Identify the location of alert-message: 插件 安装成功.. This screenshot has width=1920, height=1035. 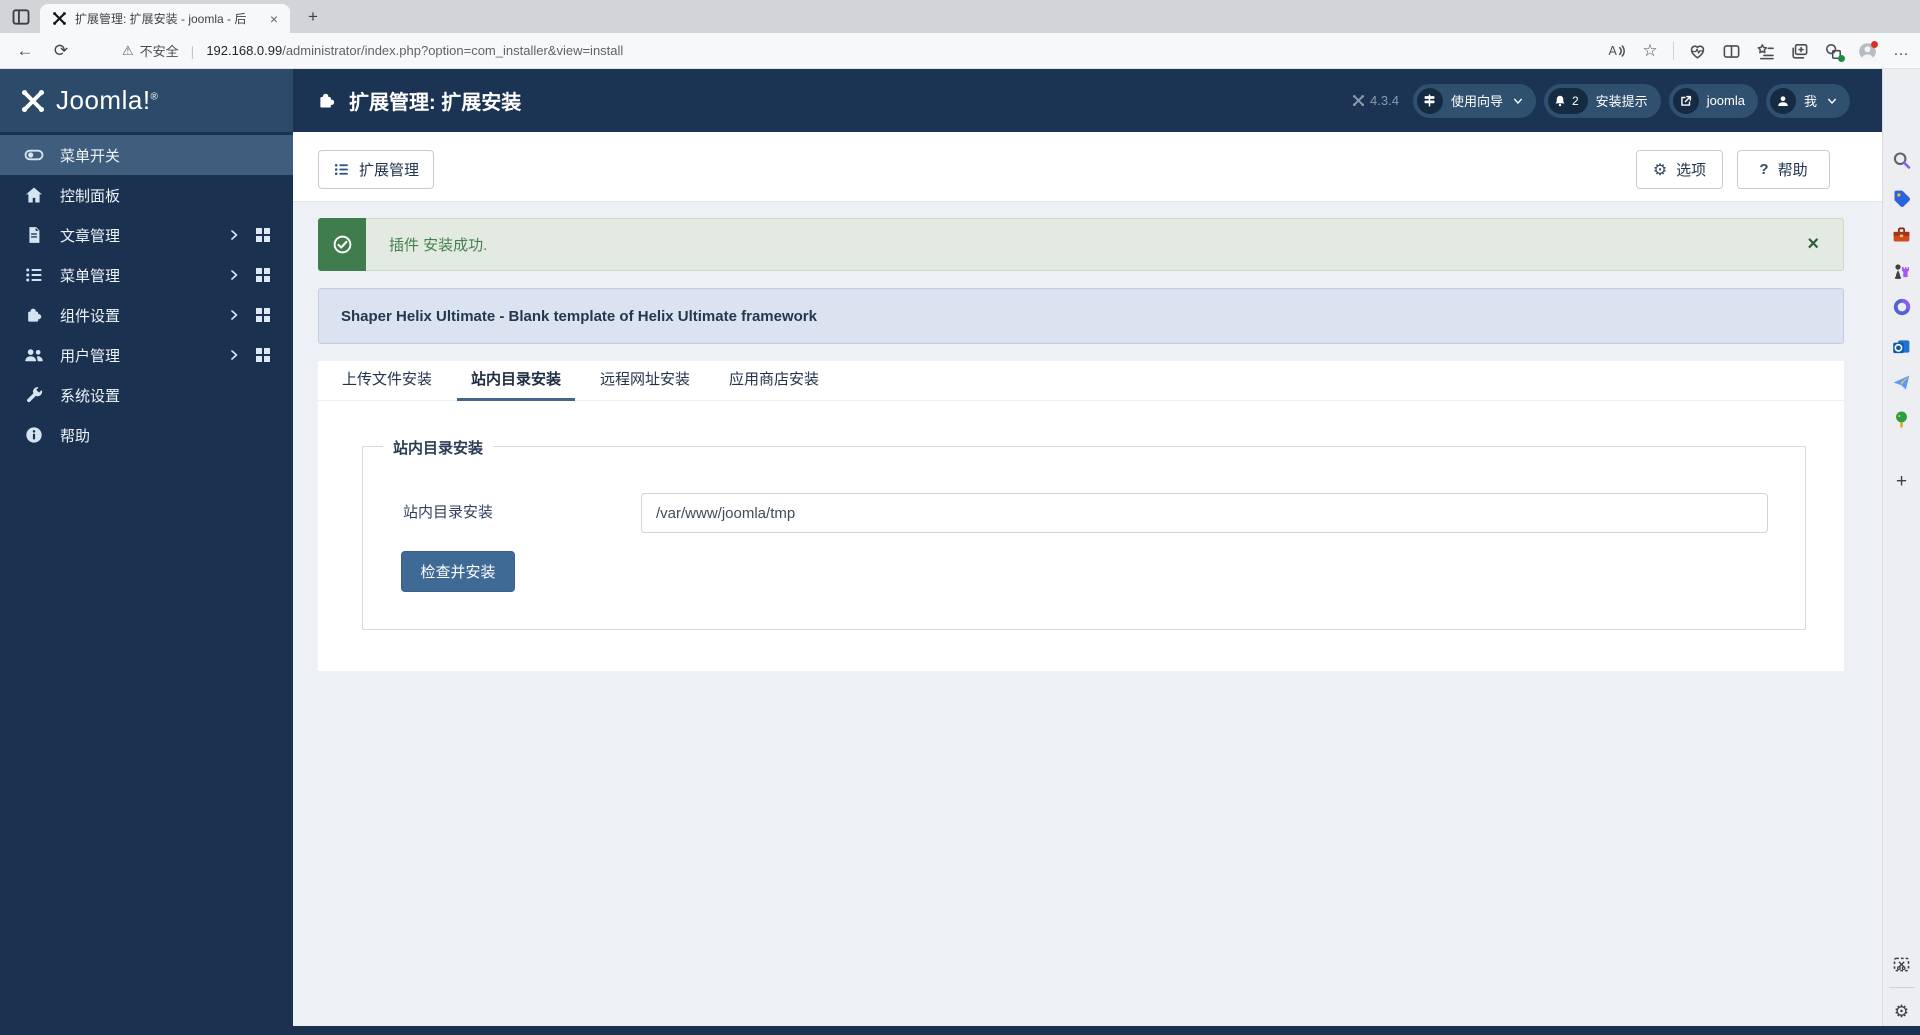
(438, 245).